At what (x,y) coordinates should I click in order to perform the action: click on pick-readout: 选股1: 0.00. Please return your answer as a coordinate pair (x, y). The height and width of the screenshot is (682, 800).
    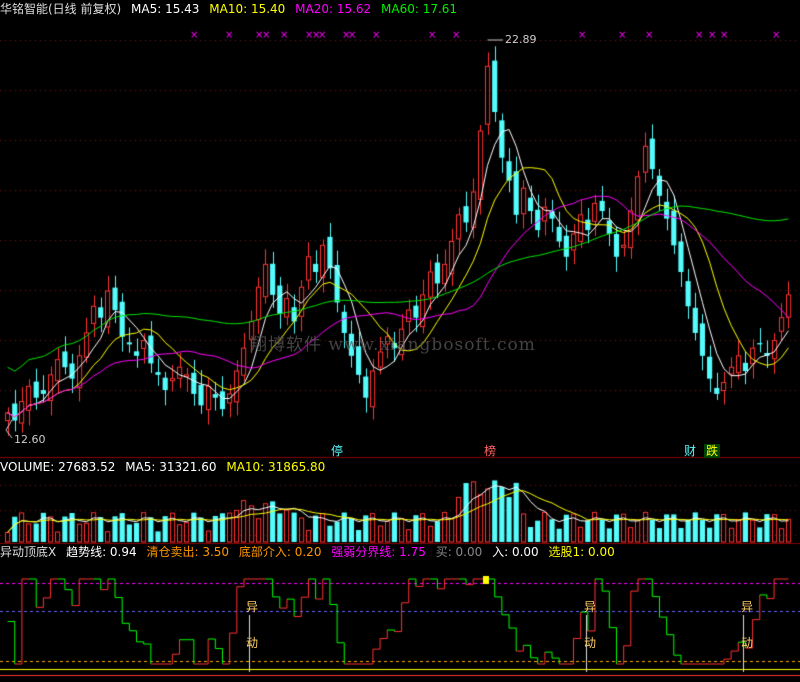
    Looking at the image, I should click on (581, 552).